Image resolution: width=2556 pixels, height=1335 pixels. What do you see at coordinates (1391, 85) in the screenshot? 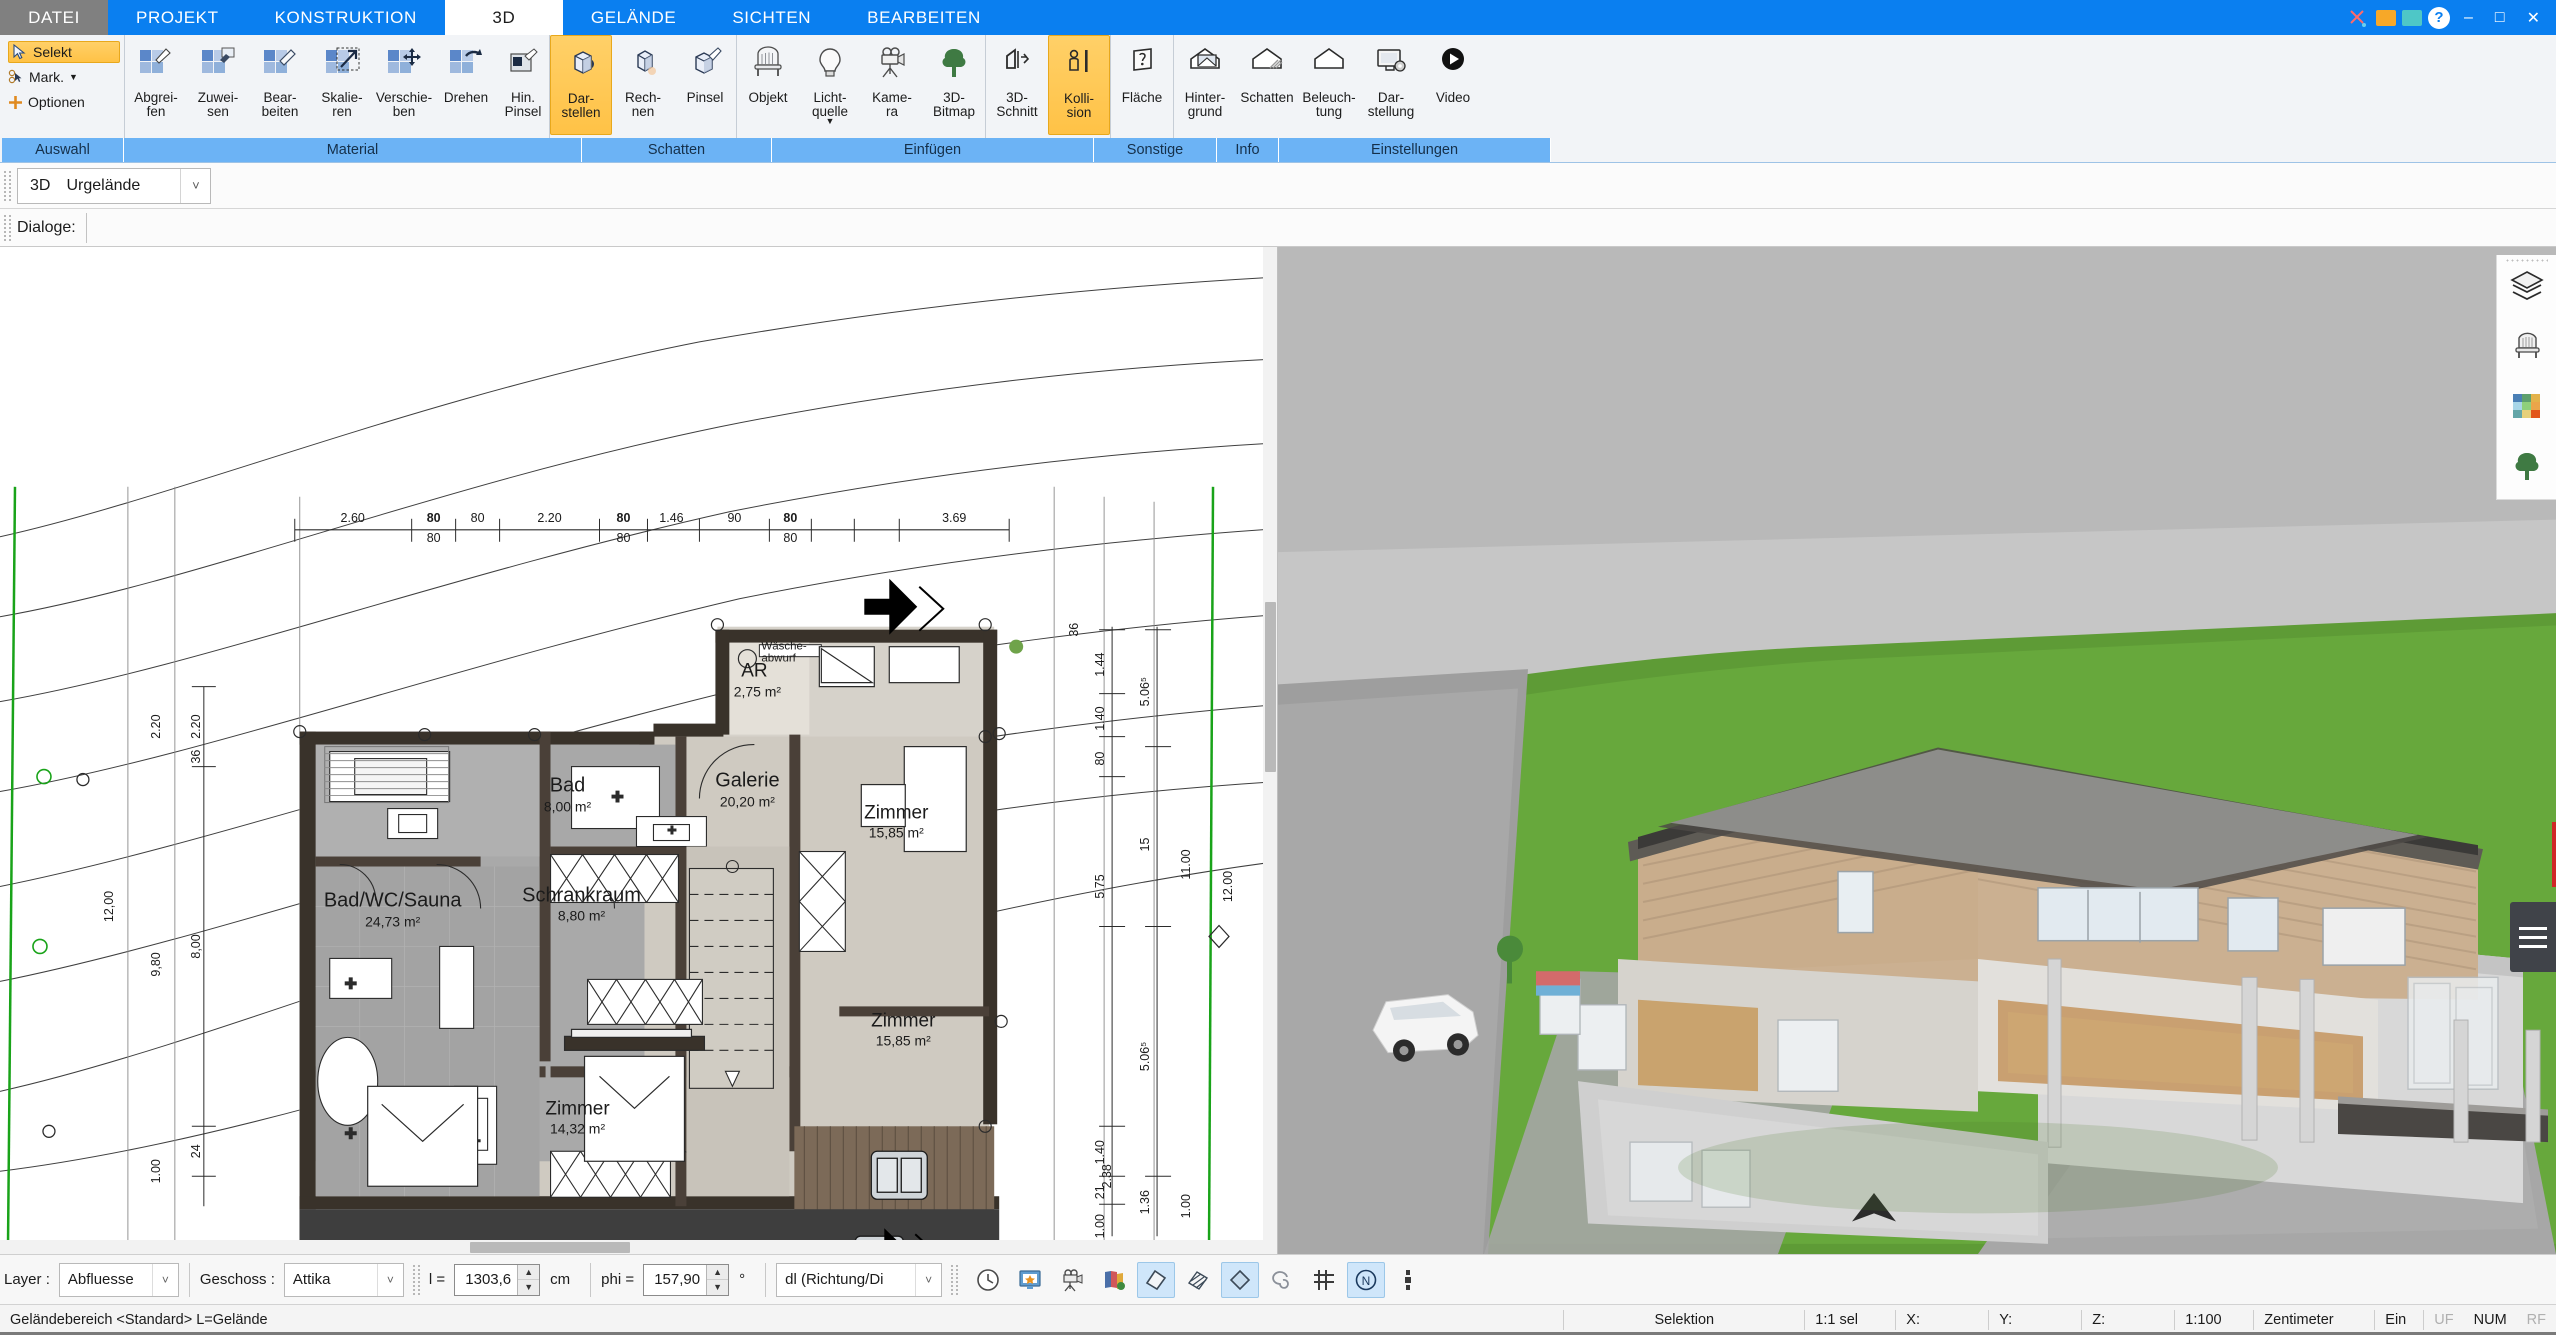
I see `ribbon-button-darstellung: Dar- stellung` at bounding box center [1391, 85].